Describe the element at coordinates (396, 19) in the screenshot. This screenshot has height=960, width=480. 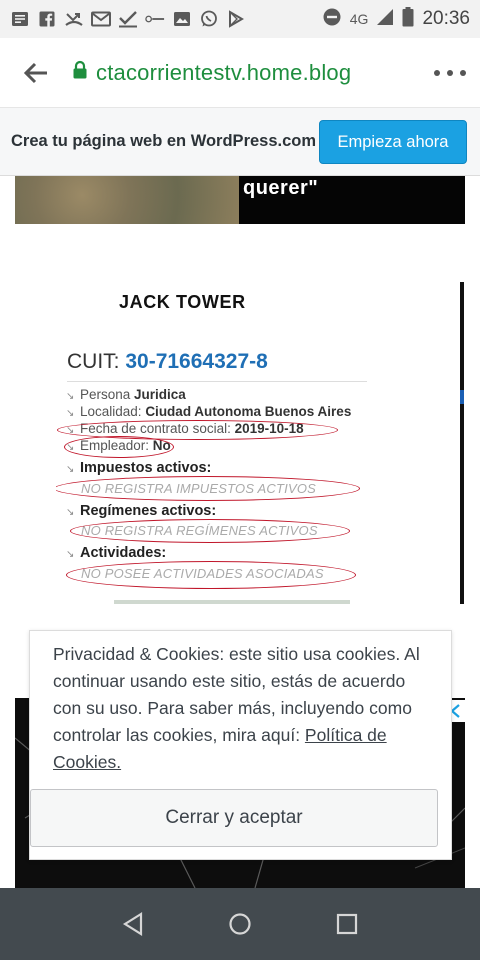
I see `system-status: 4G 20:36` at that location.